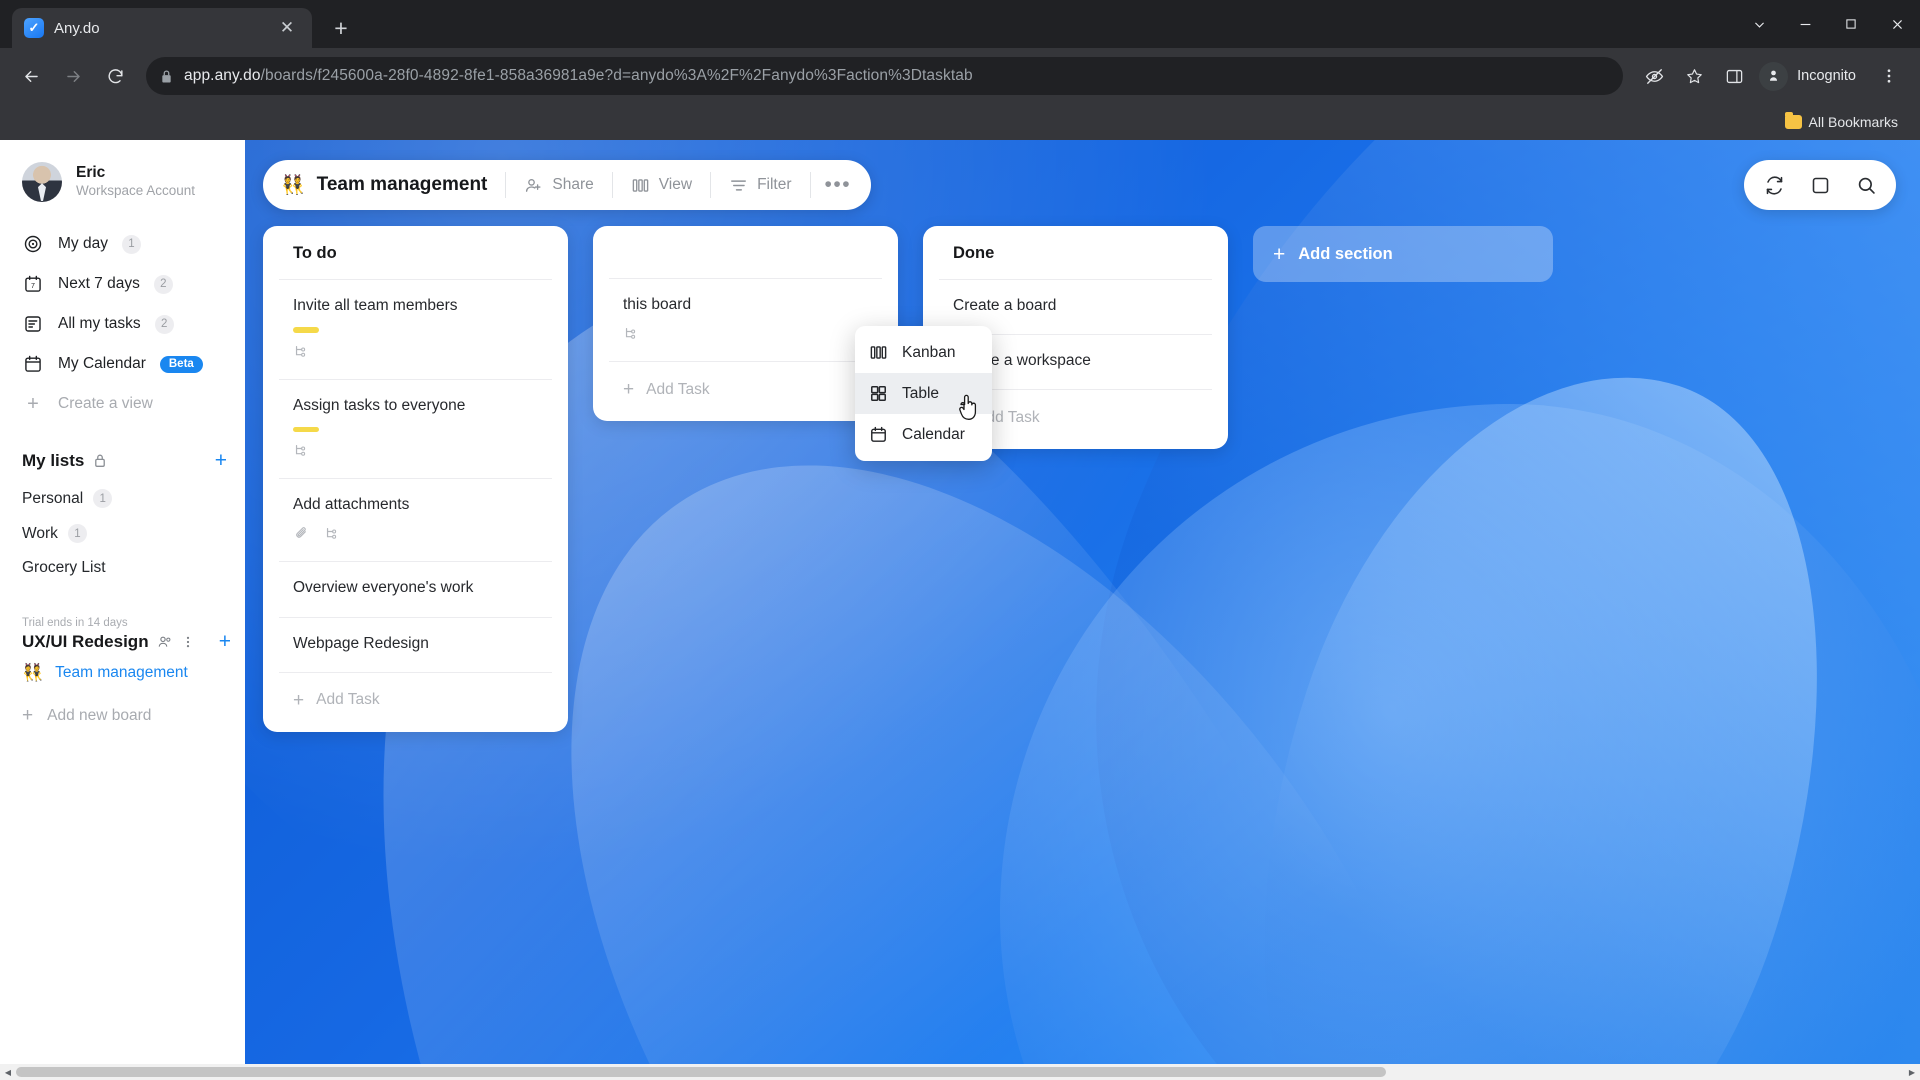  I want to click on kanban-columns-icon, so click(640, 185).